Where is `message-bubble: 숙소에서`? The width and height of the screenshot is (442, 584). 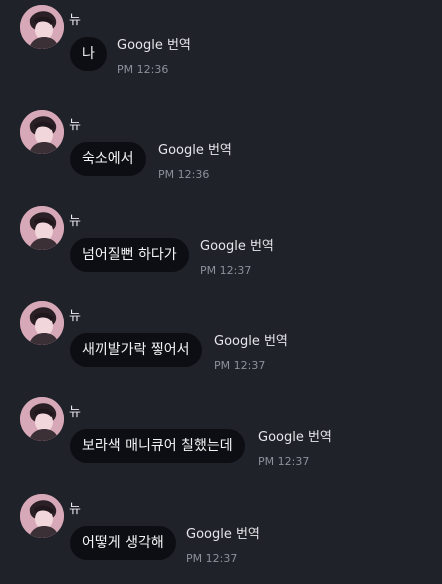 message-bubble: 숙소에서 is located at coordinates (108, 159).